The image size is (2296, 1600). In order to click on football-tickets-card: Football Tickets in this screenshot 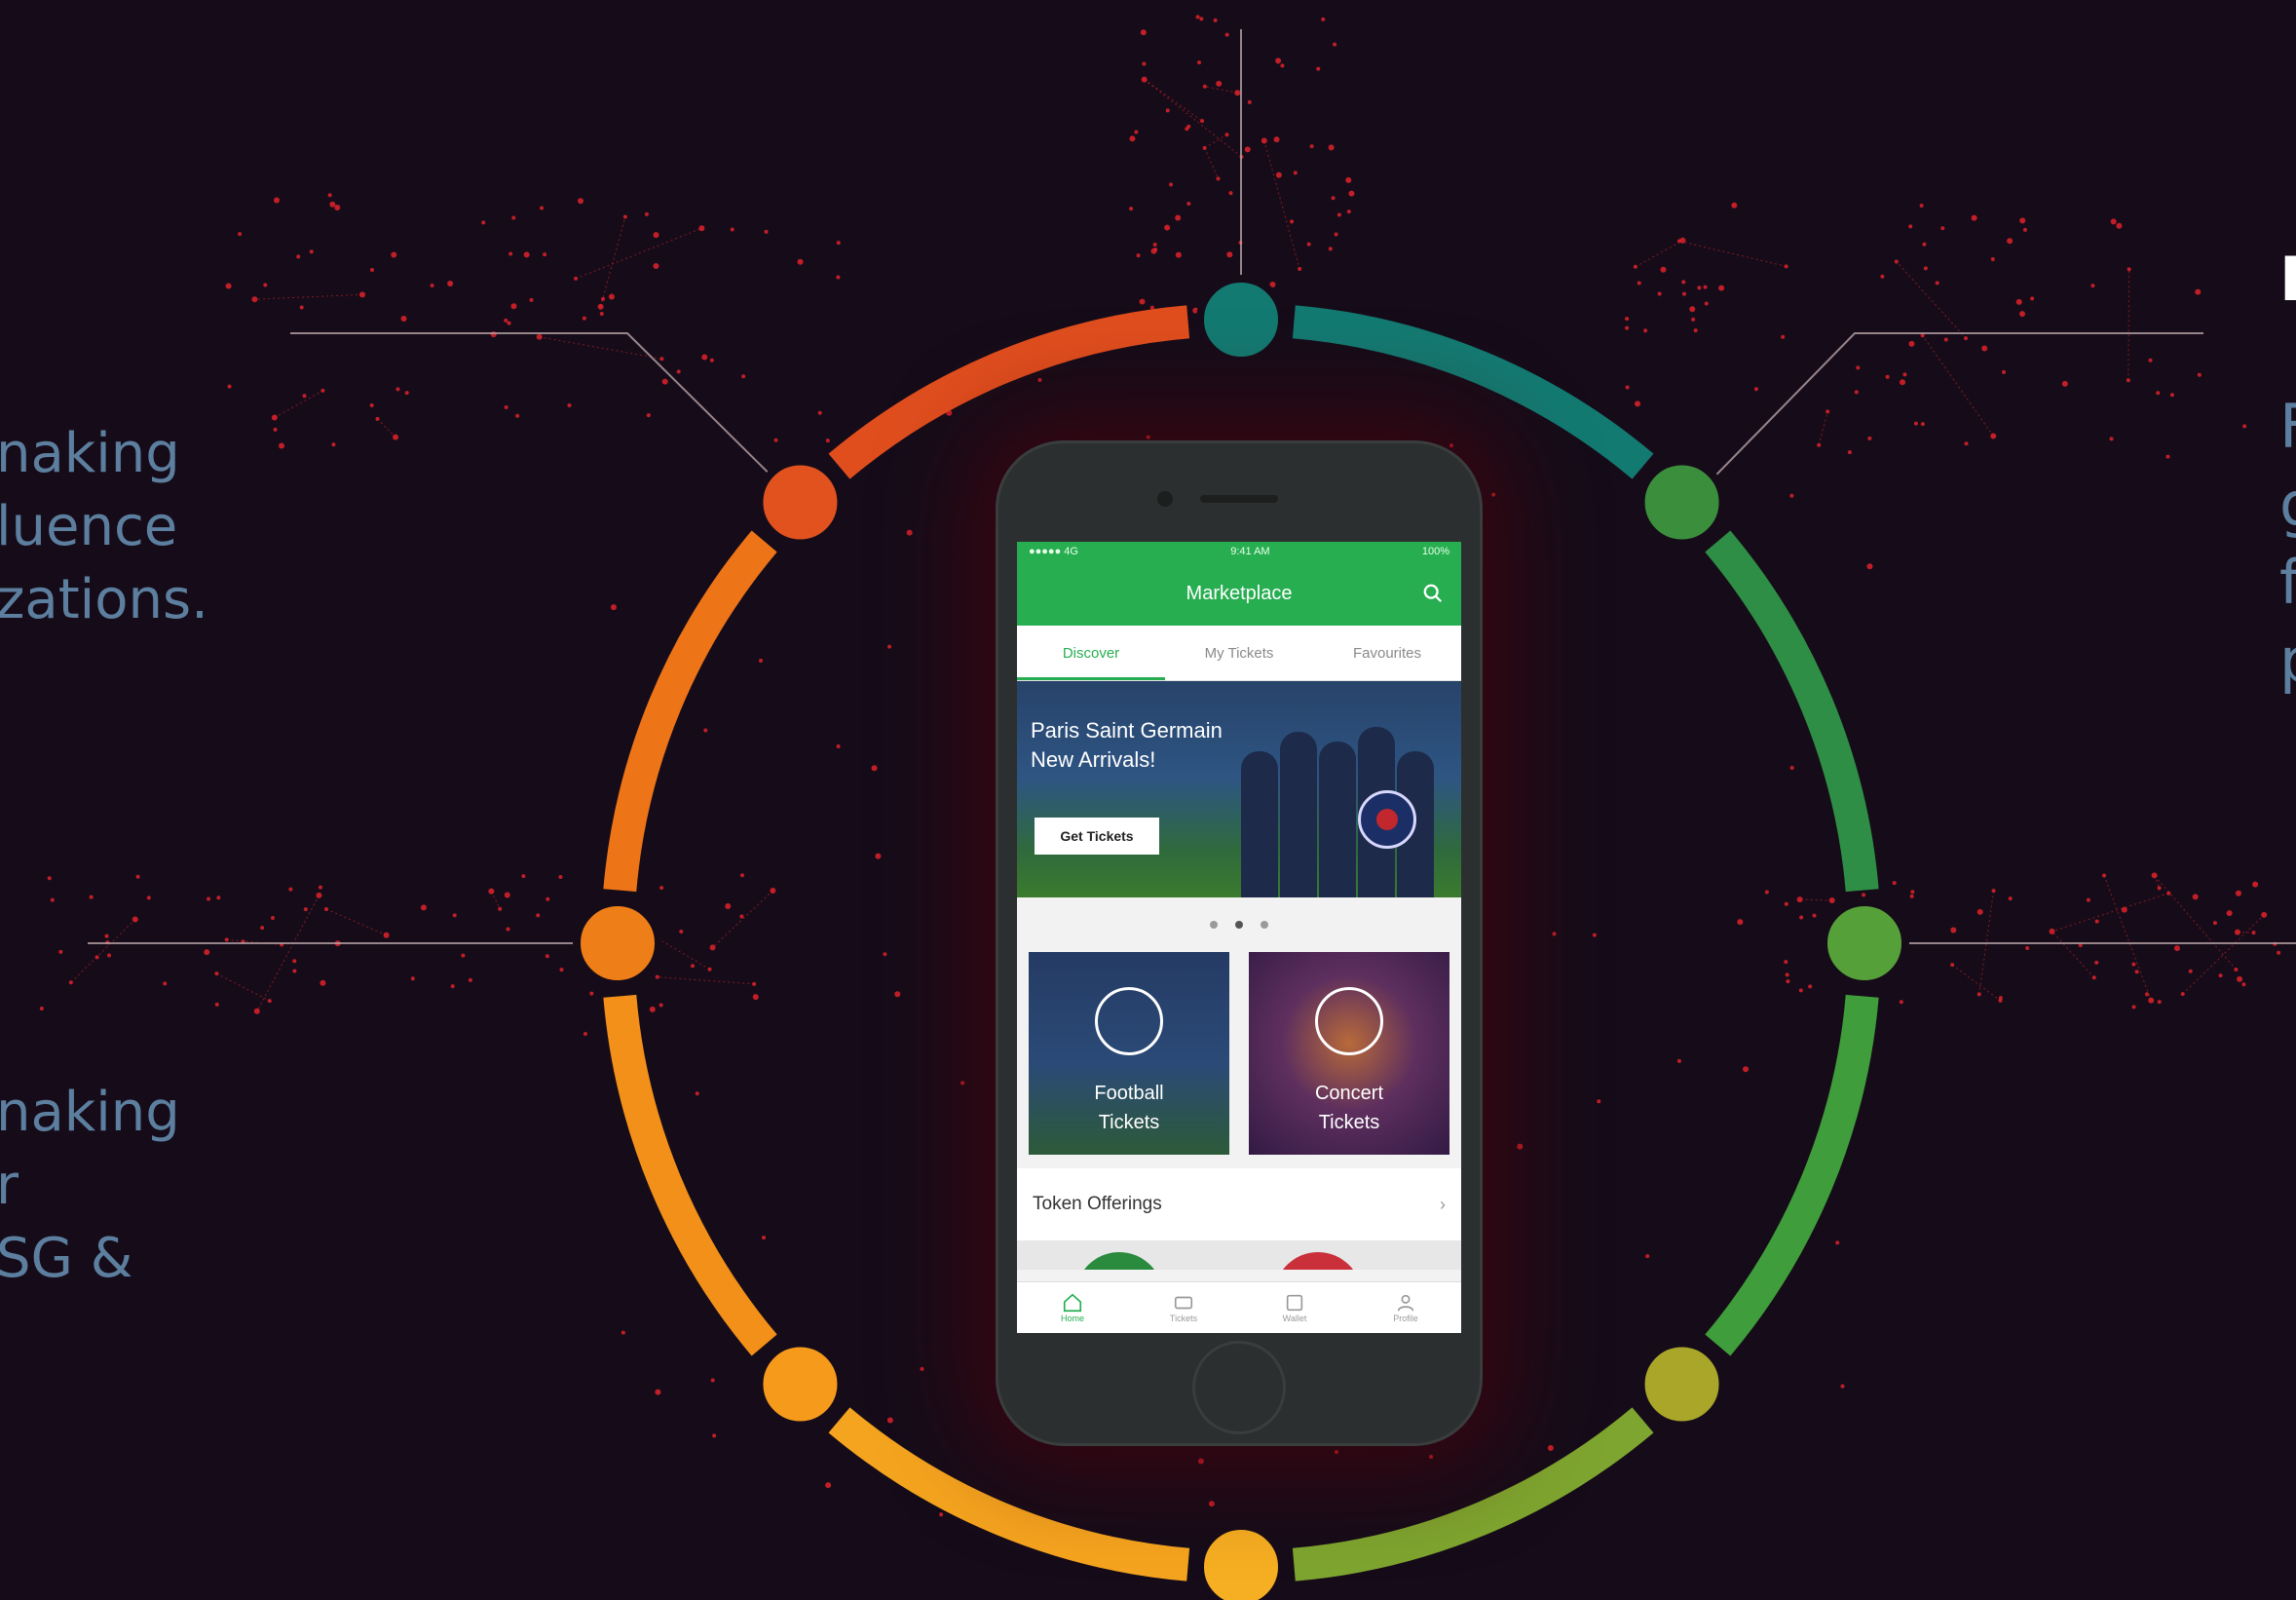, I will do `click(1129, 1053)`.